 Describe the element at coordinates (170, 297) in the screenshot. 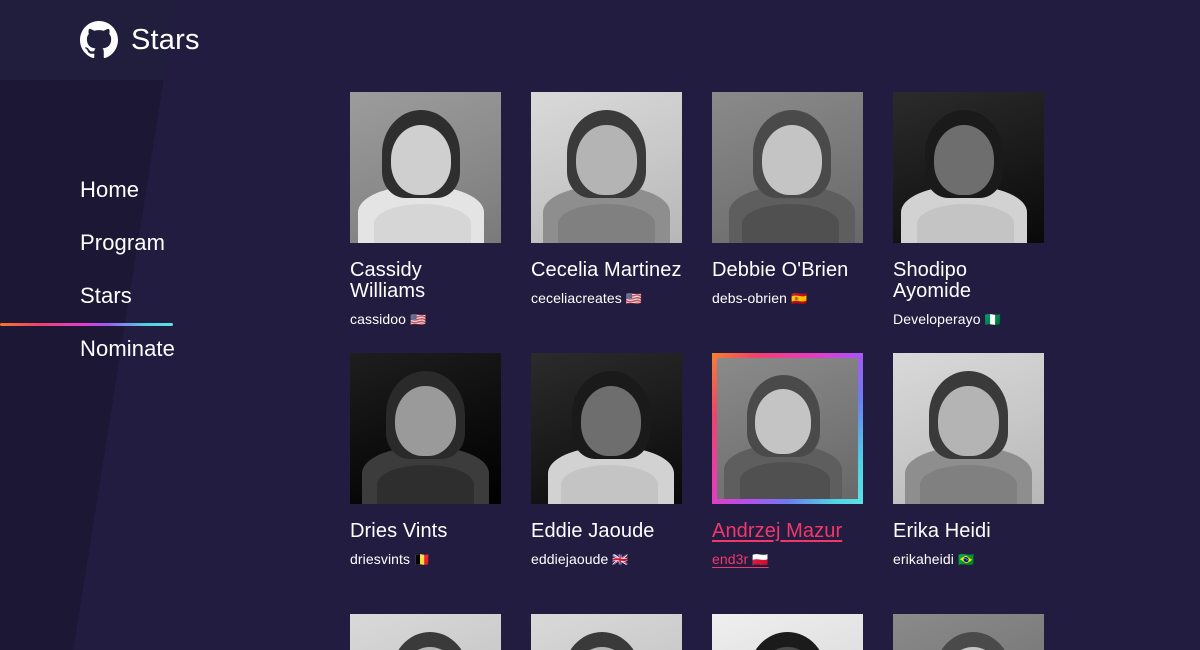

I see `sidebar-item-stars: Stars` at that location.